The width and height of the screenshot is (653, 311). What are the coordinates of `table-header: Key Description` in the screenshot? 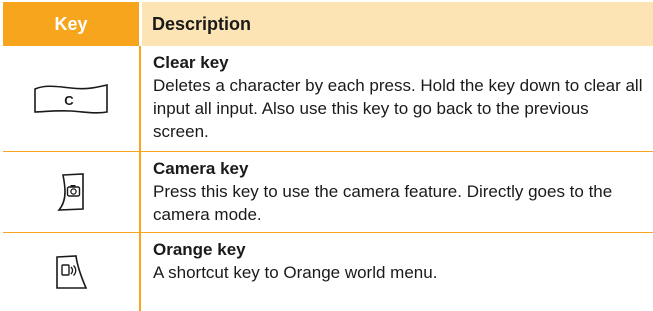 It's located at (328, 24).